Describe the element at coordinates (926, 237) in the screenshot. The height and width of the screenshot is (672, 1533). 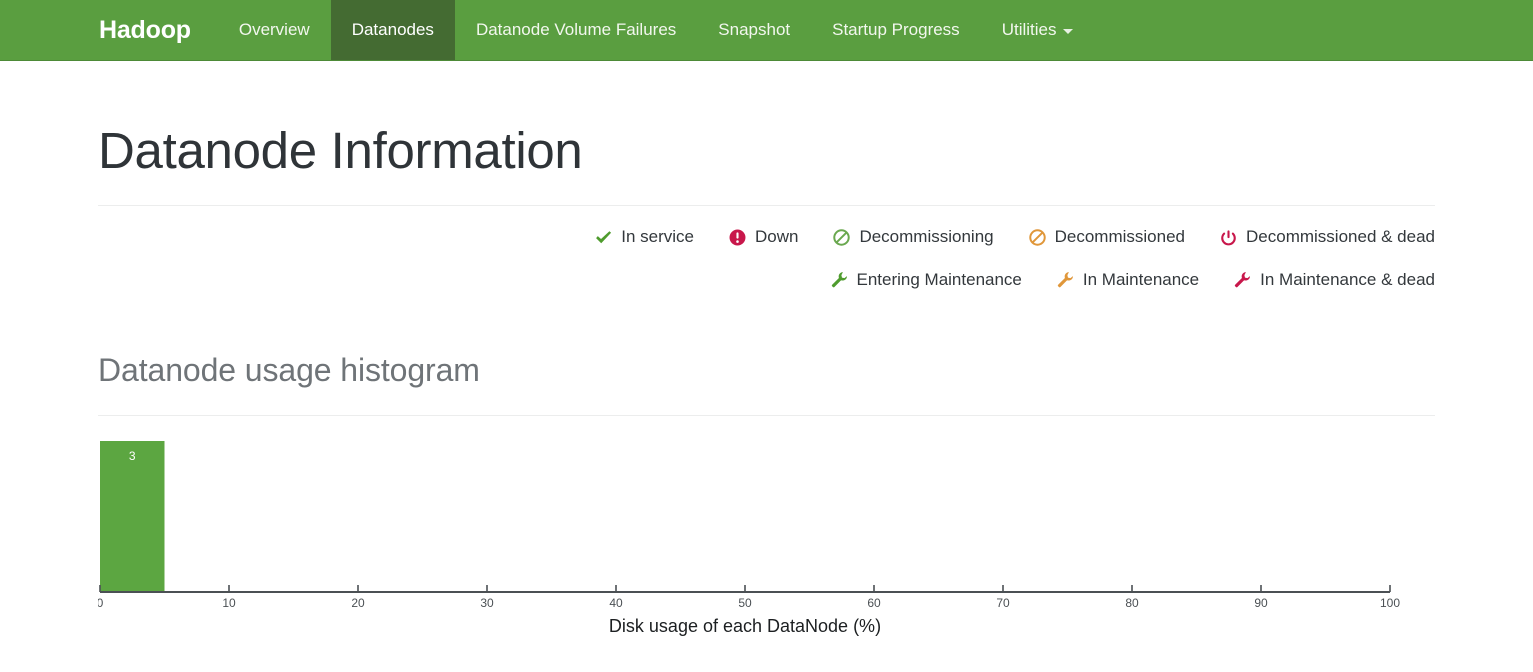
I see `legend-entry-label: Decommissioning` at that location.